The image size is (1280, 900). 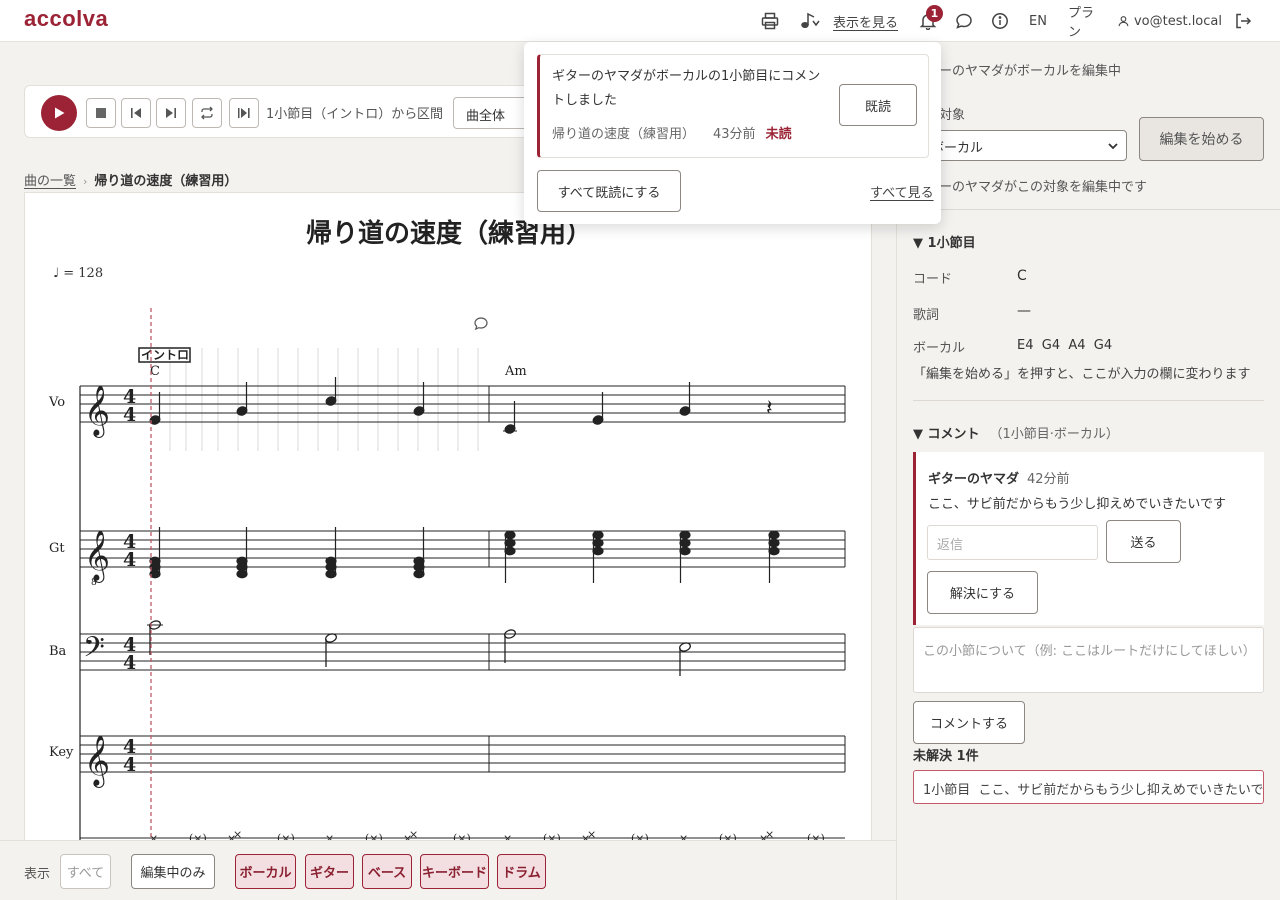 I want to click on staff-vocal: Vo 𝄞 4 4 𝄽, so click(x=447, y=407).